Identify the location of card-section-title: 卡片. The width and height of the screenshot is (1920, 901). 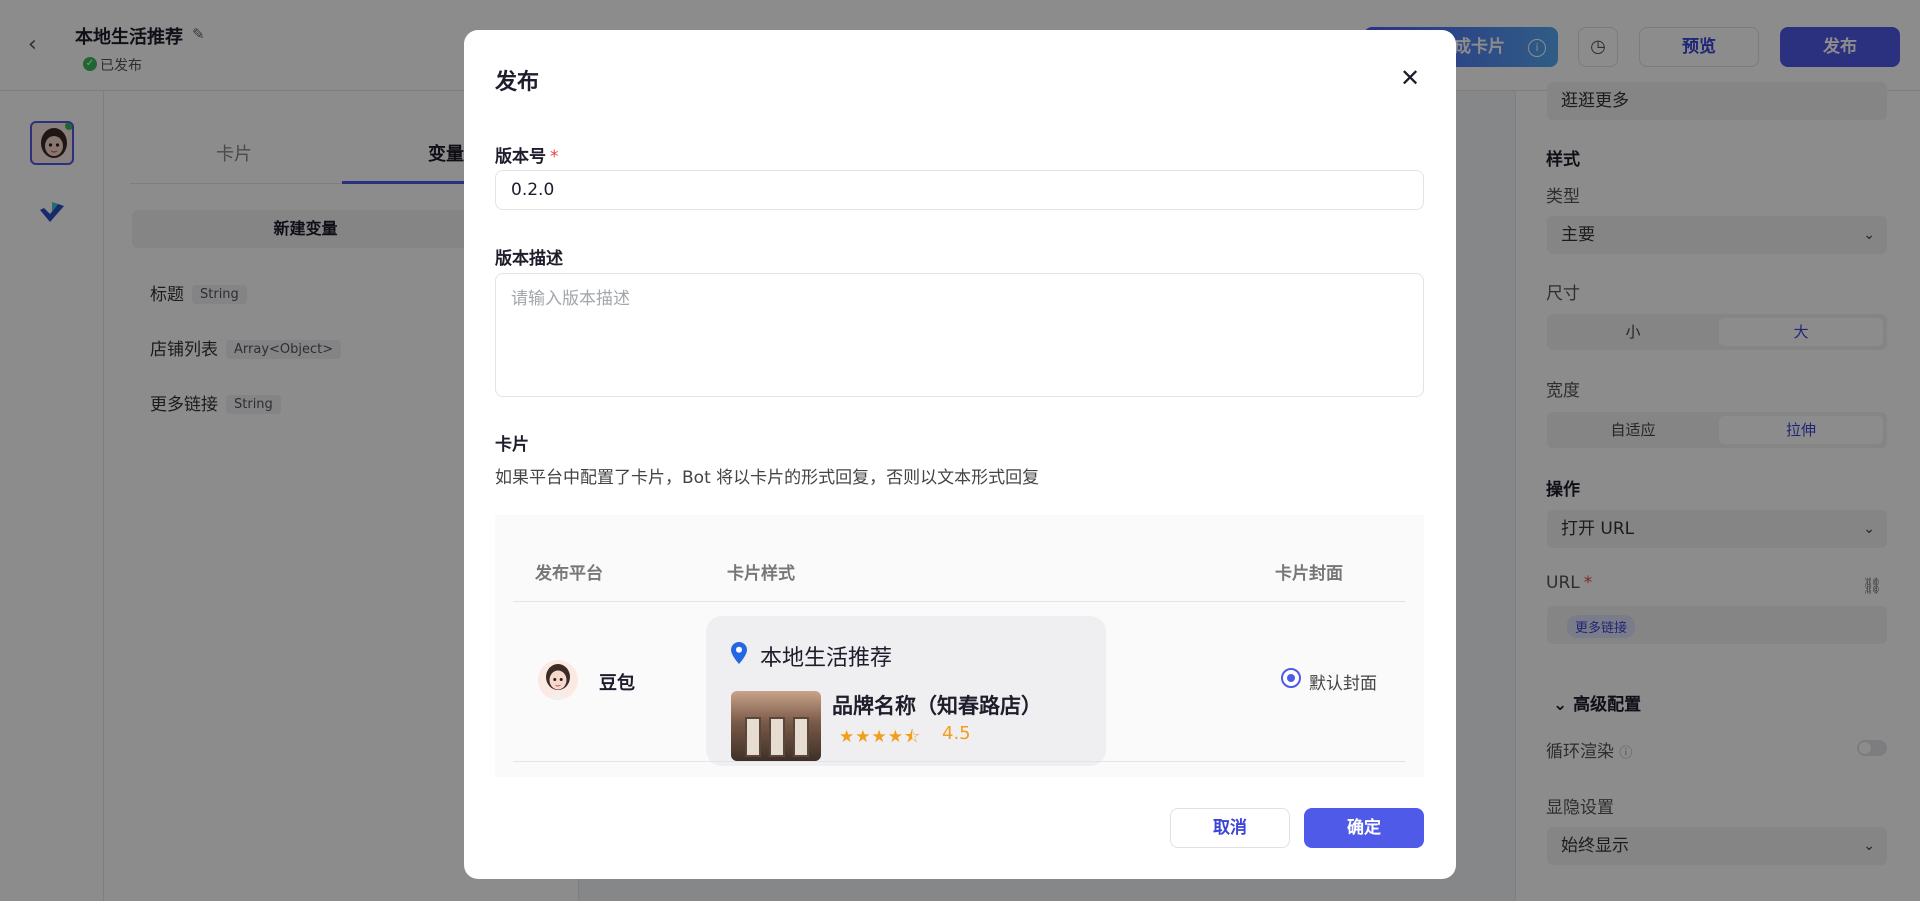
(512, 445).